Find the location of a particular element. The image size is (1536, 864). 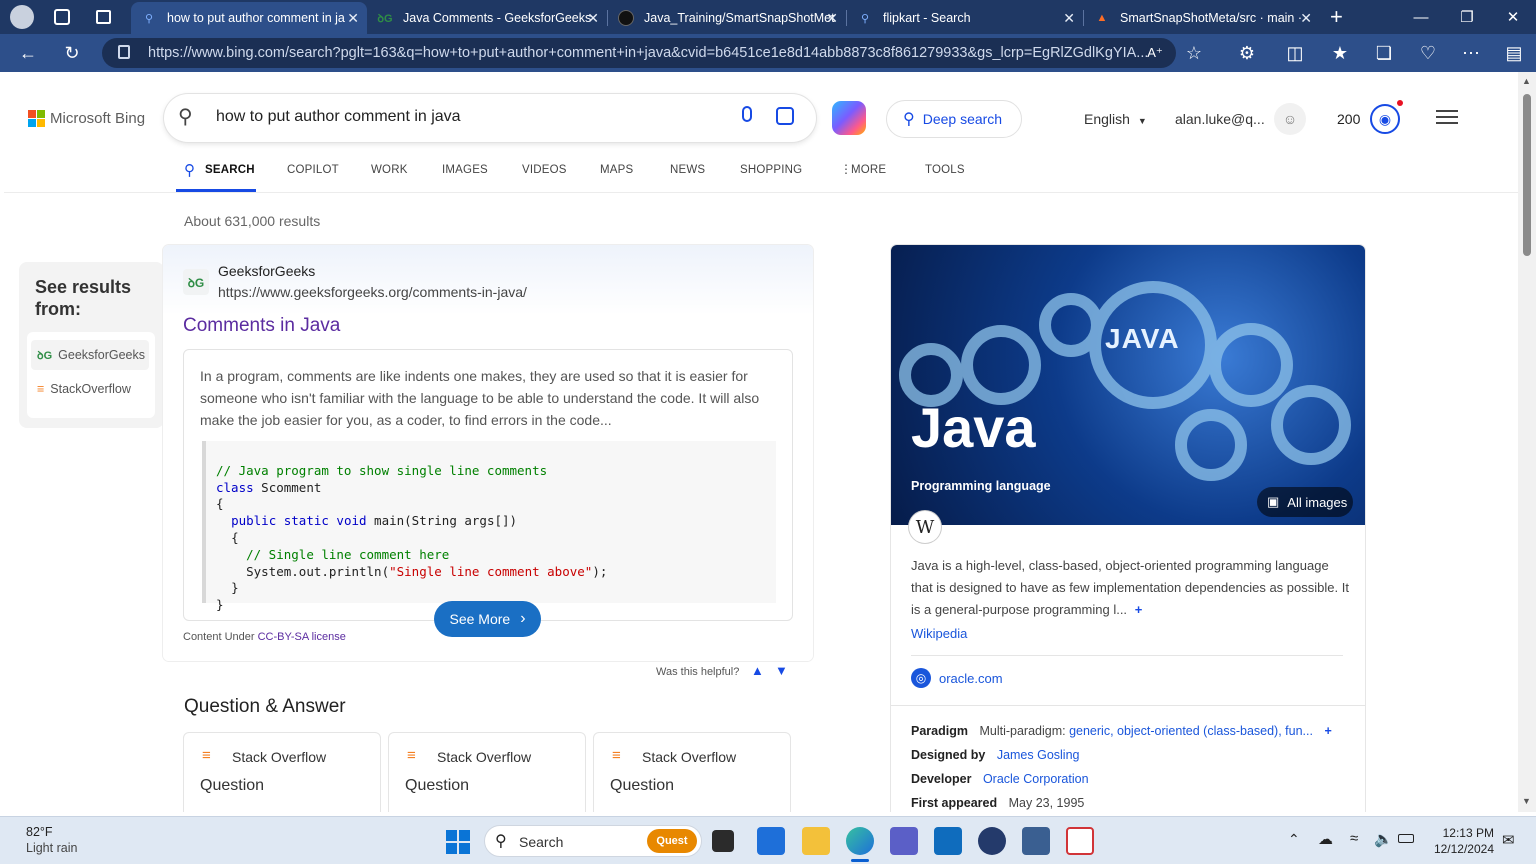

tab-actions-icon is located at coordinates (103, 17).